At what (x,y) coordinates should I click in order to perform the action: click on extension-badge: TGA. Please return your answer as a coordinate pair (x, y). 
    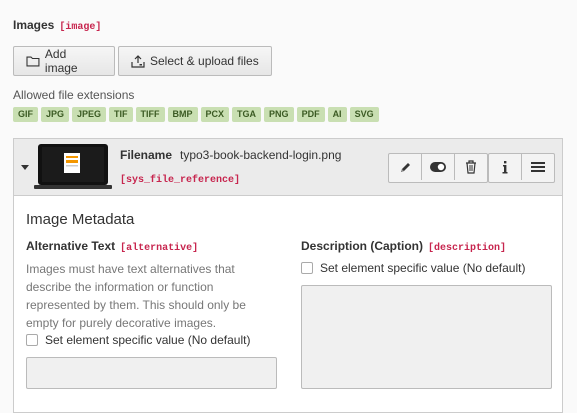
    Looking at the image, I should click on (247, 114).